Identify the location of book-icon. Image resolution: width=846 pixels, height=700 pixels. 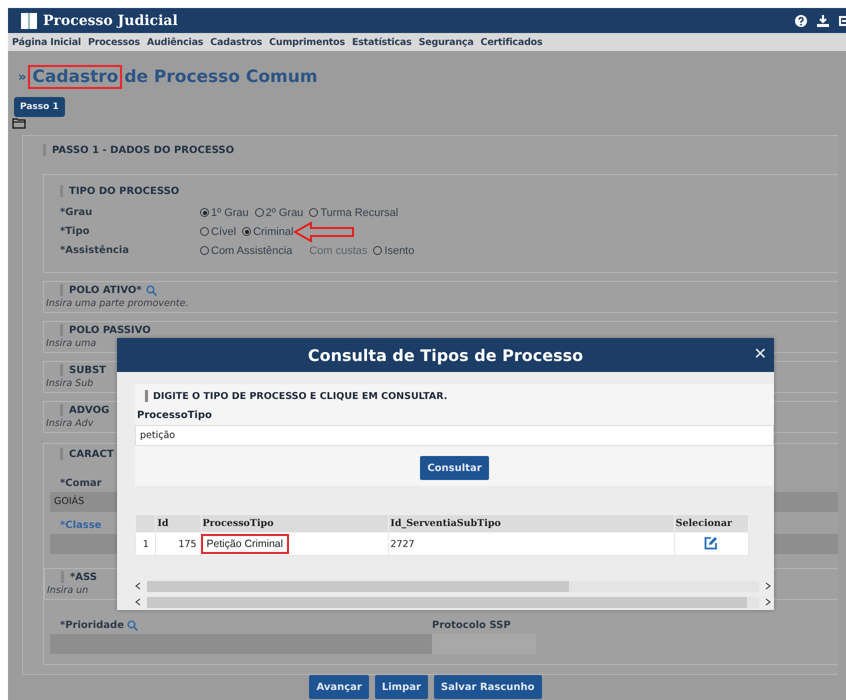
(29, 21).